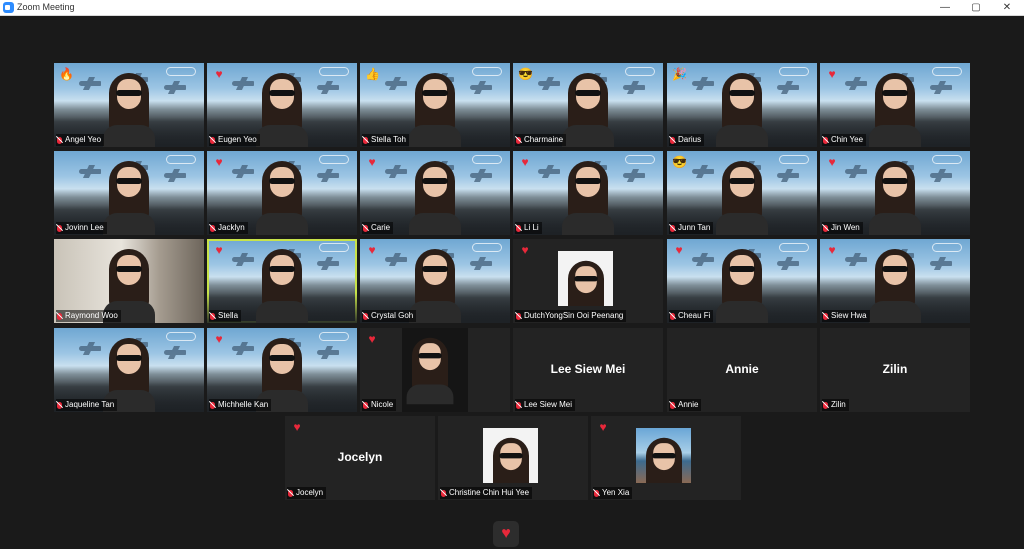  Describe the element at coordinates (84, 227) in the screenshot. I see `participant-name: Jovinn Lee` at that location.